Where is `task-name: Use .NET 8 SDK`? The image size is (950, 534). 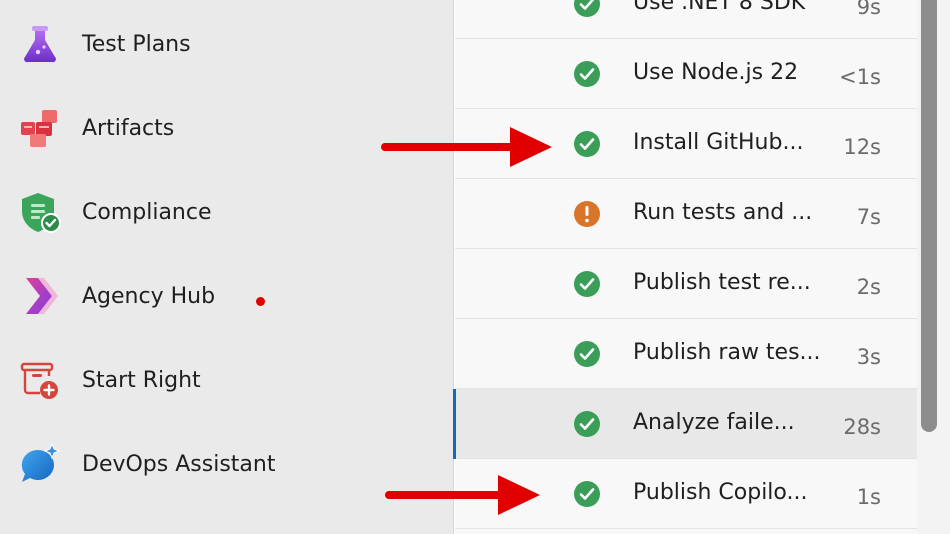
task-name: Use .NET 8 SDK is located at coordinates (719, 7).